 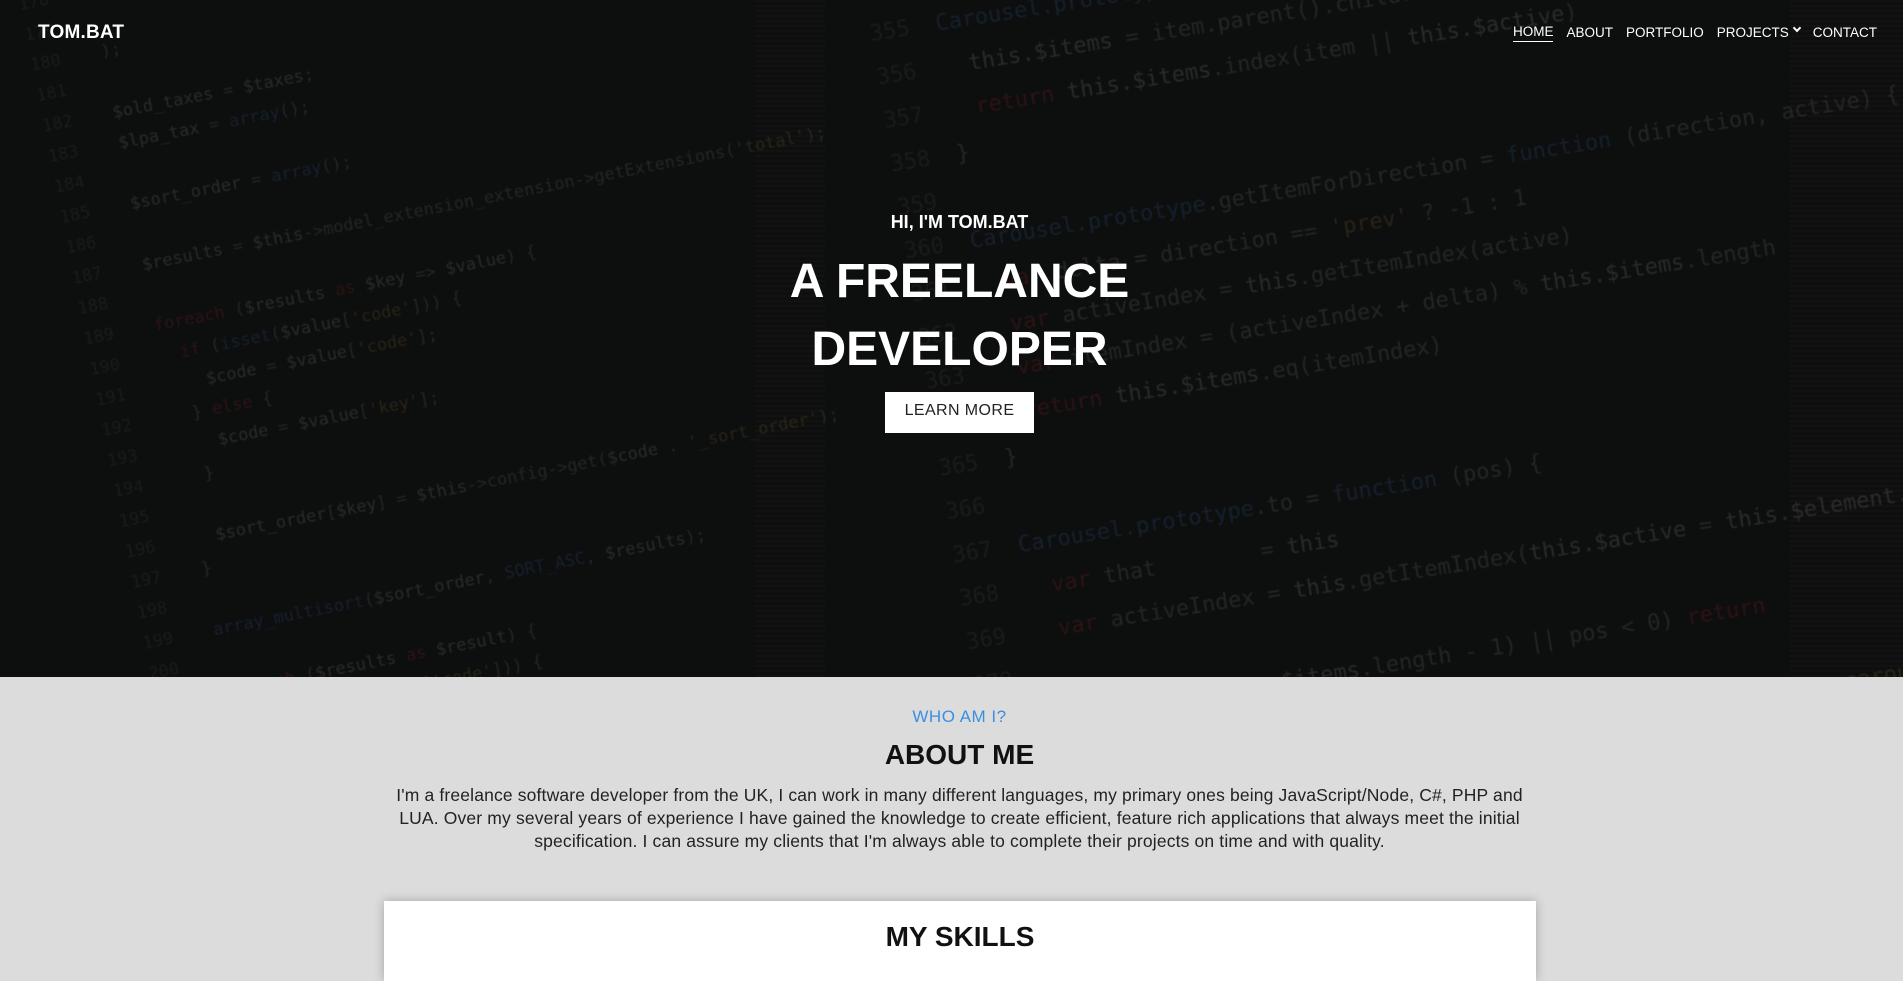 What do you see at coordinates (959, 716) in the screenshot?
I see `about-kicker: WHO AM I?` at bounding box center [959, 716].